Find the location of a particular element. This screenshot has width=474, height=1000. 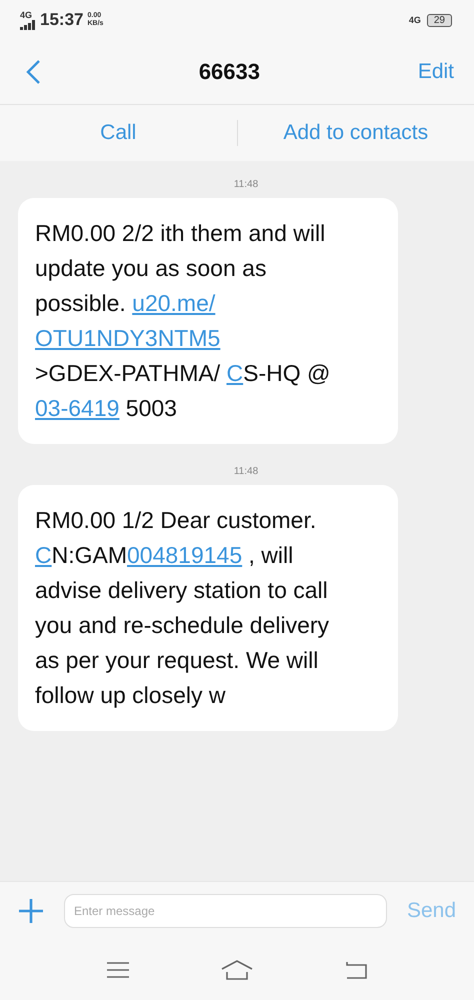

message-text: >GDEX-PATHMA/ is located at coordinates (128, 373).